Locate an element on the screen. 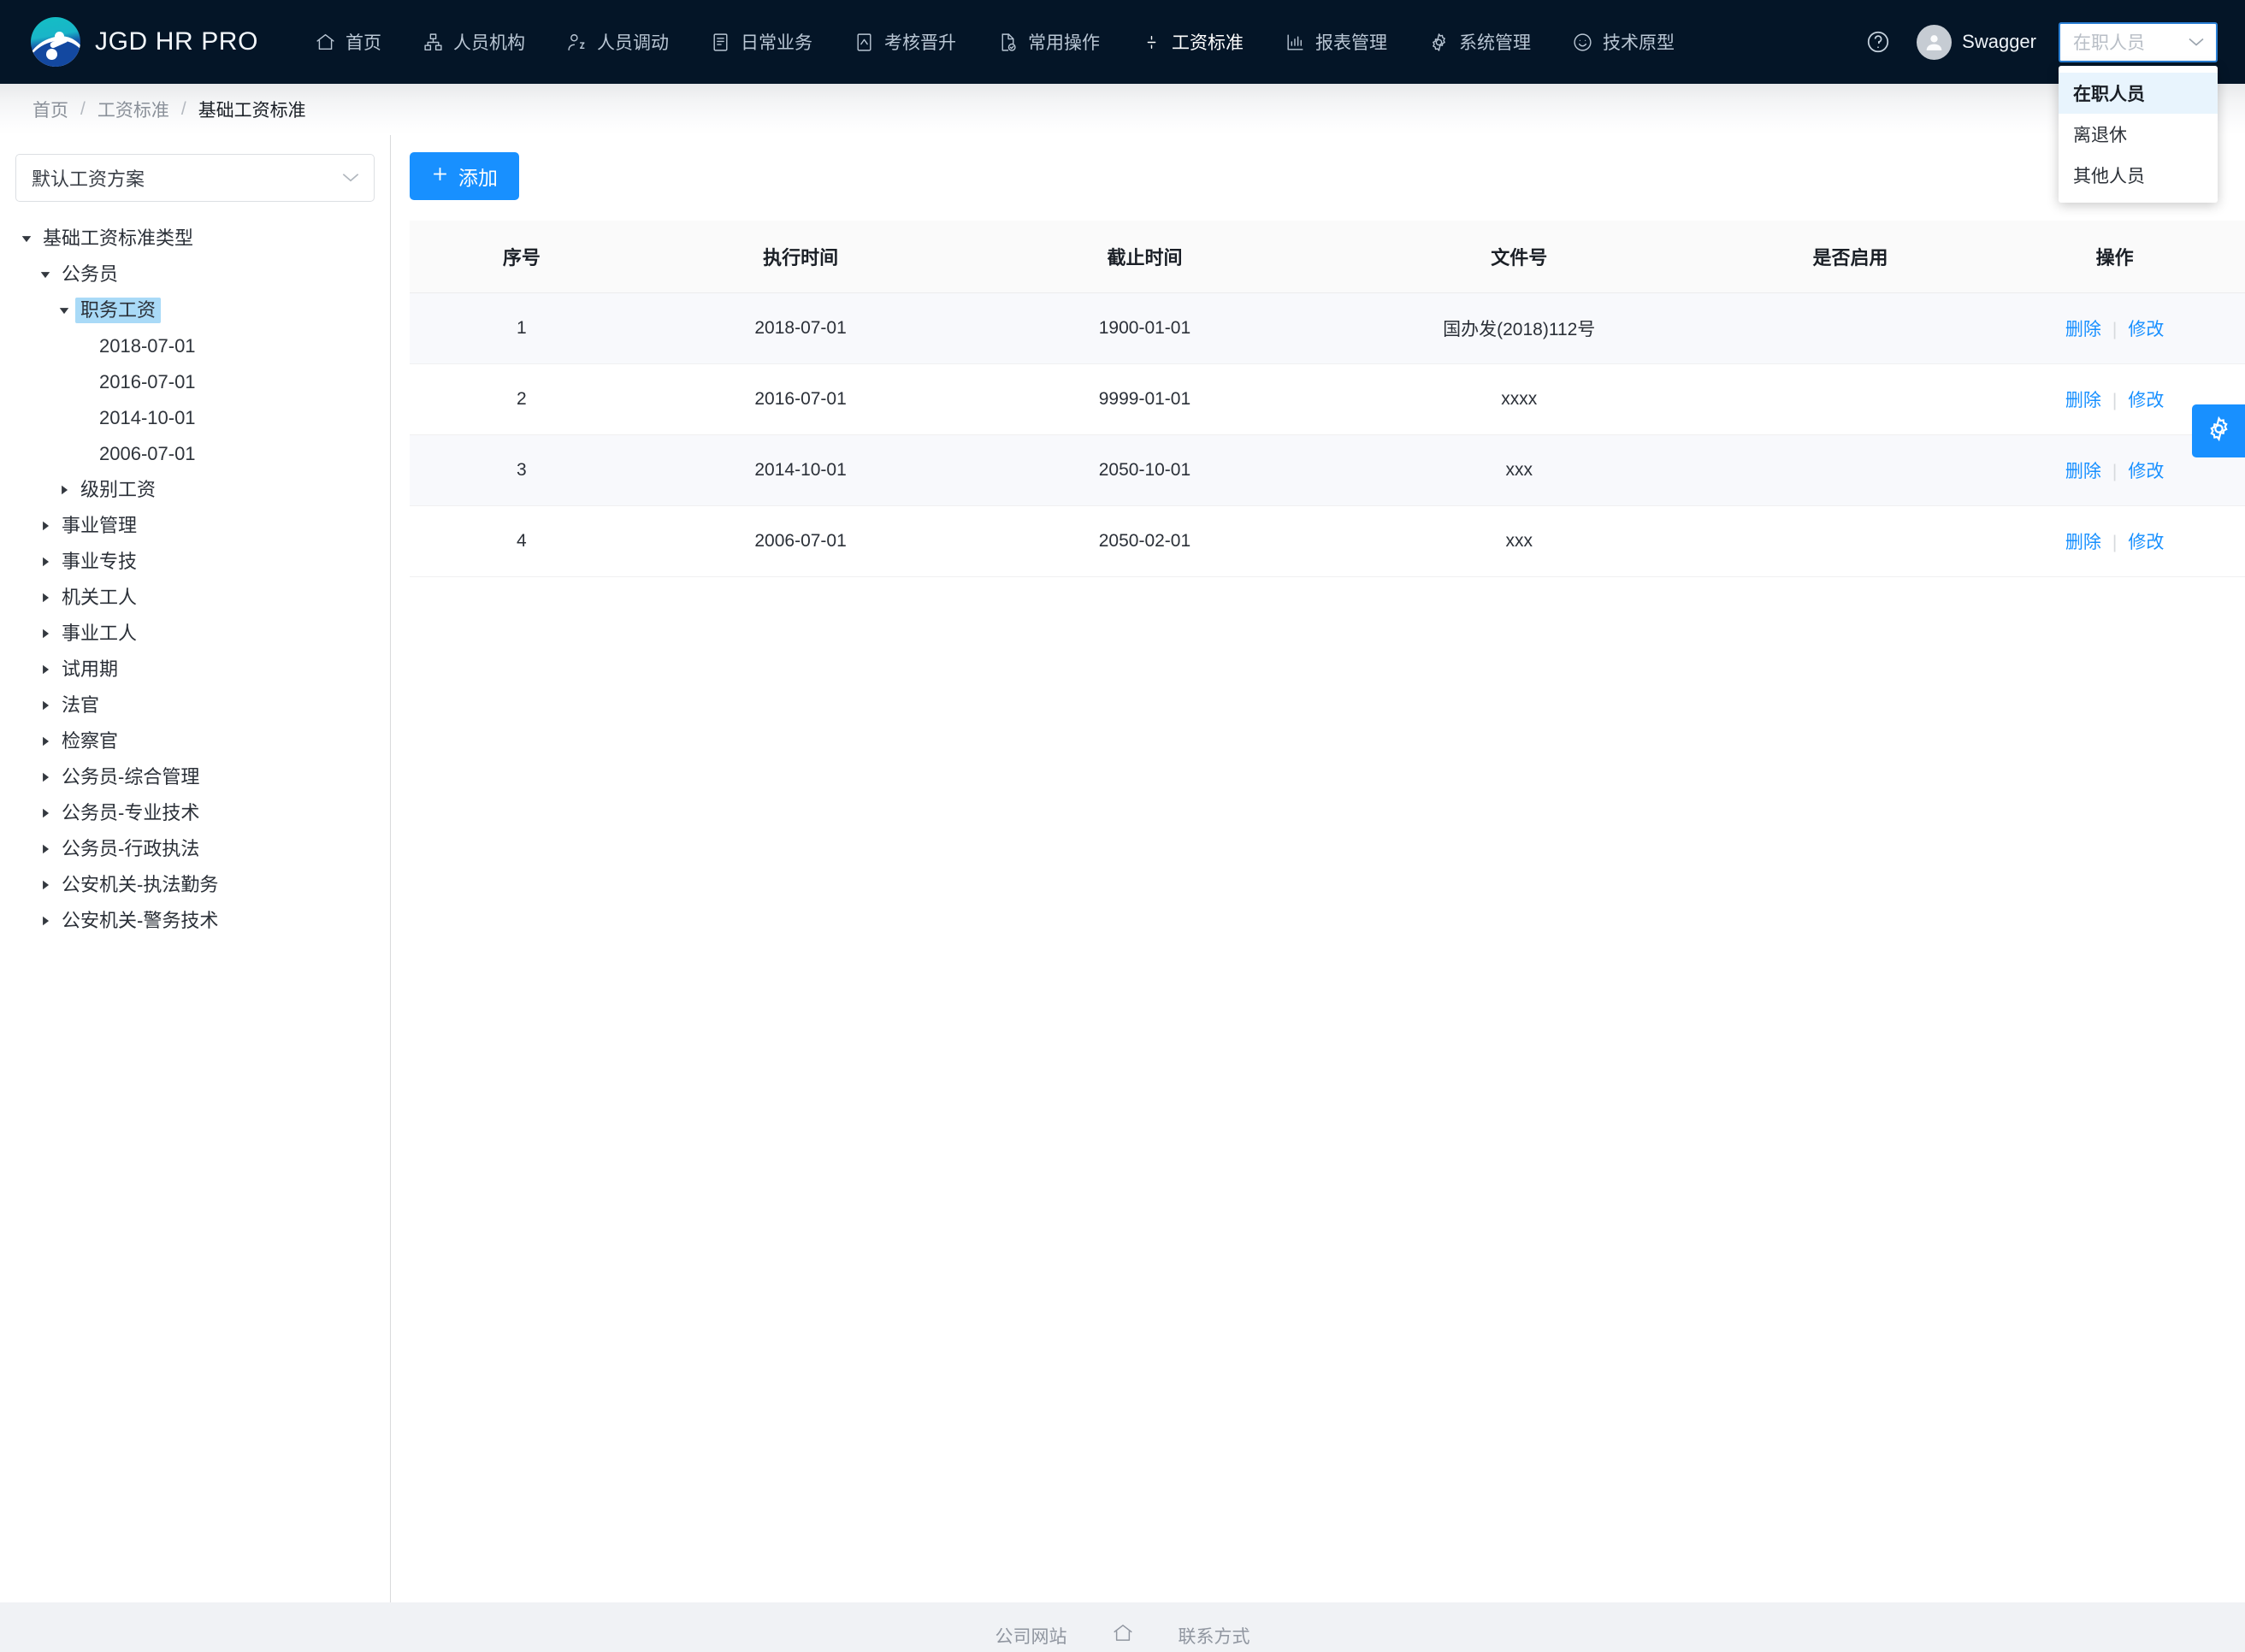 This screenshot has height=1652, width=2245. person-type-option-2: 离退休 is located at coordinates (2138, 134).